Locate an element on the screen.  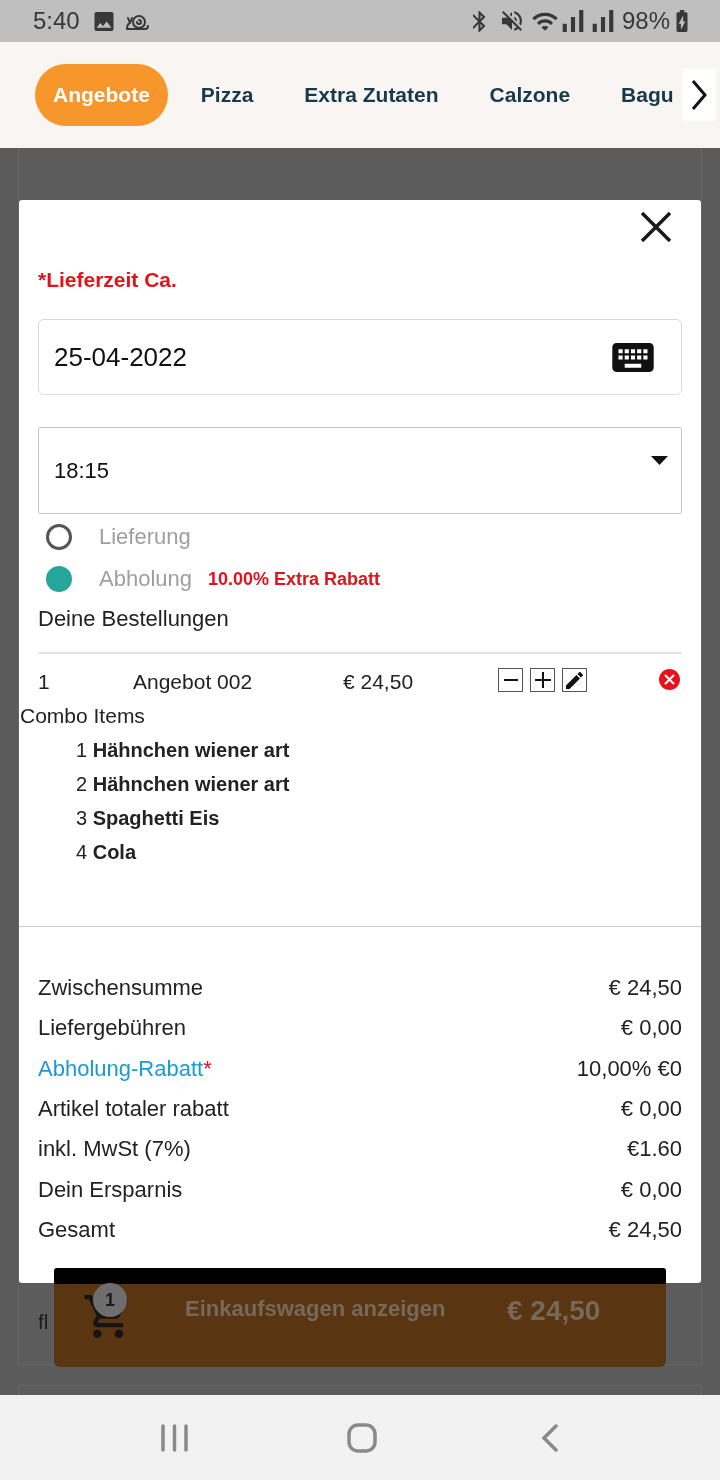
decrease-button is located at coordinates (510, 680).